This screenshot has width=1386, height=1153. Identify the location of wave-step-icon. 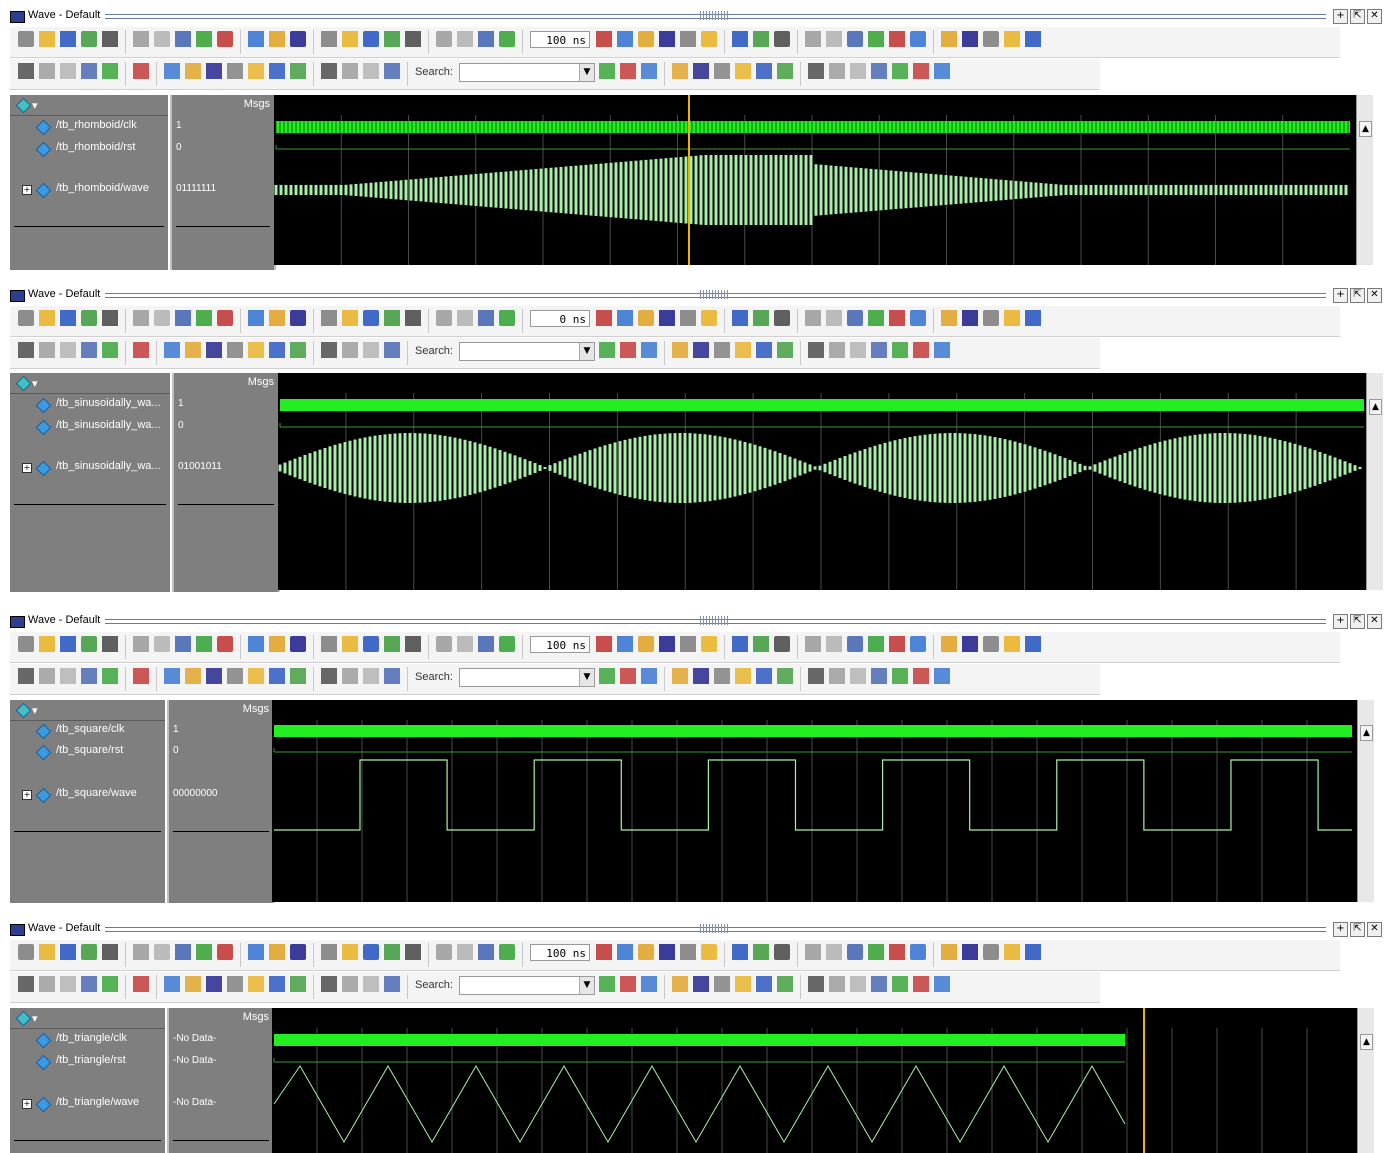
(900, 71).